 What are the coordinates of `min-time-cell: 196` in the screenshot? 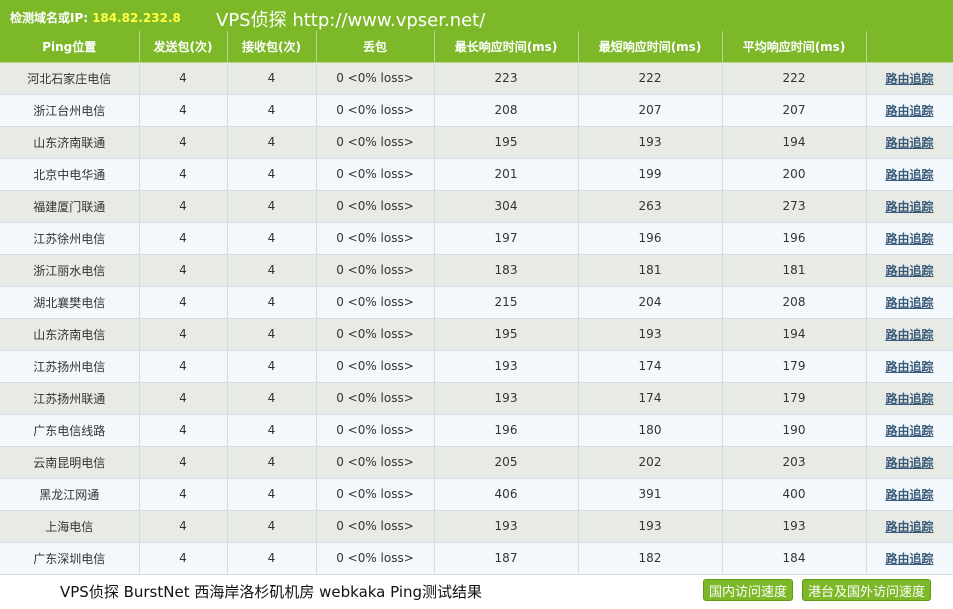 It's located at (650, 238).